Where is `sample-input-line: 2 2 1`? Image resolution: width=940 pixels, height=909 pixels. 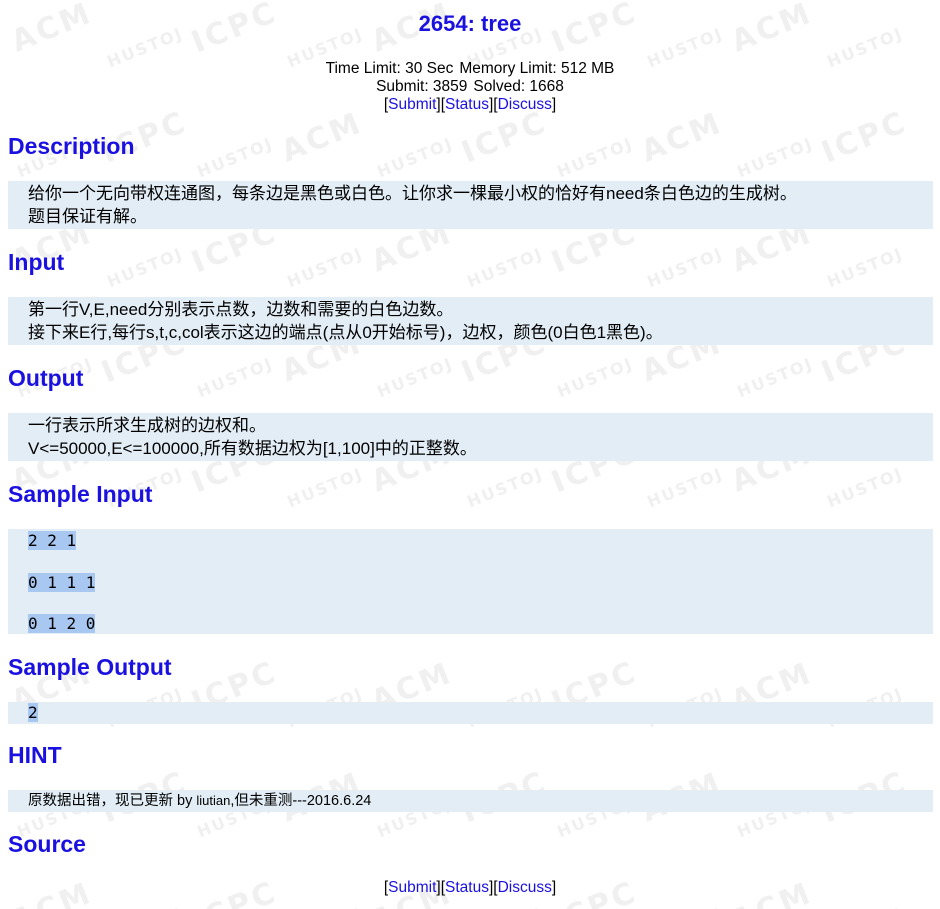 sample-input-line: 2 2 1 is located at coordinates (52, 540).